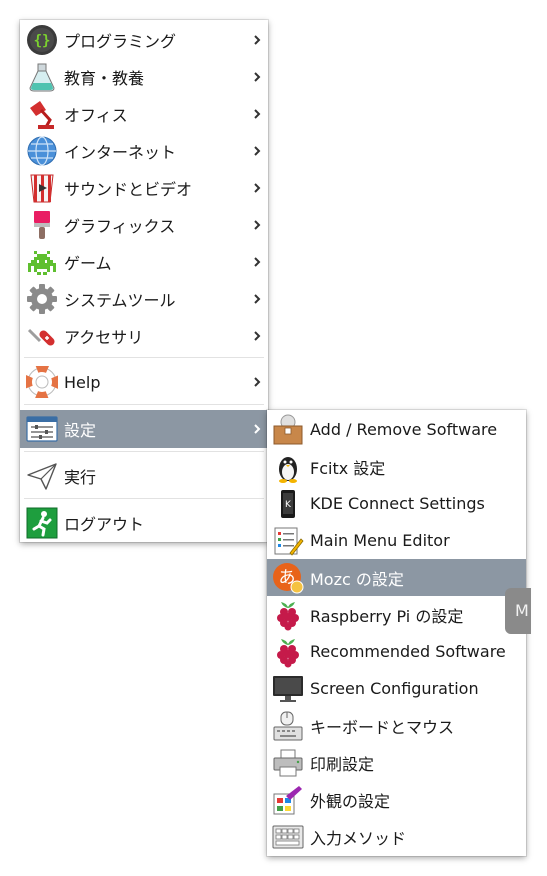 This screenshot has width=547, height=876. I want to click on input-method-keyboard-icon, so click(288, 836).